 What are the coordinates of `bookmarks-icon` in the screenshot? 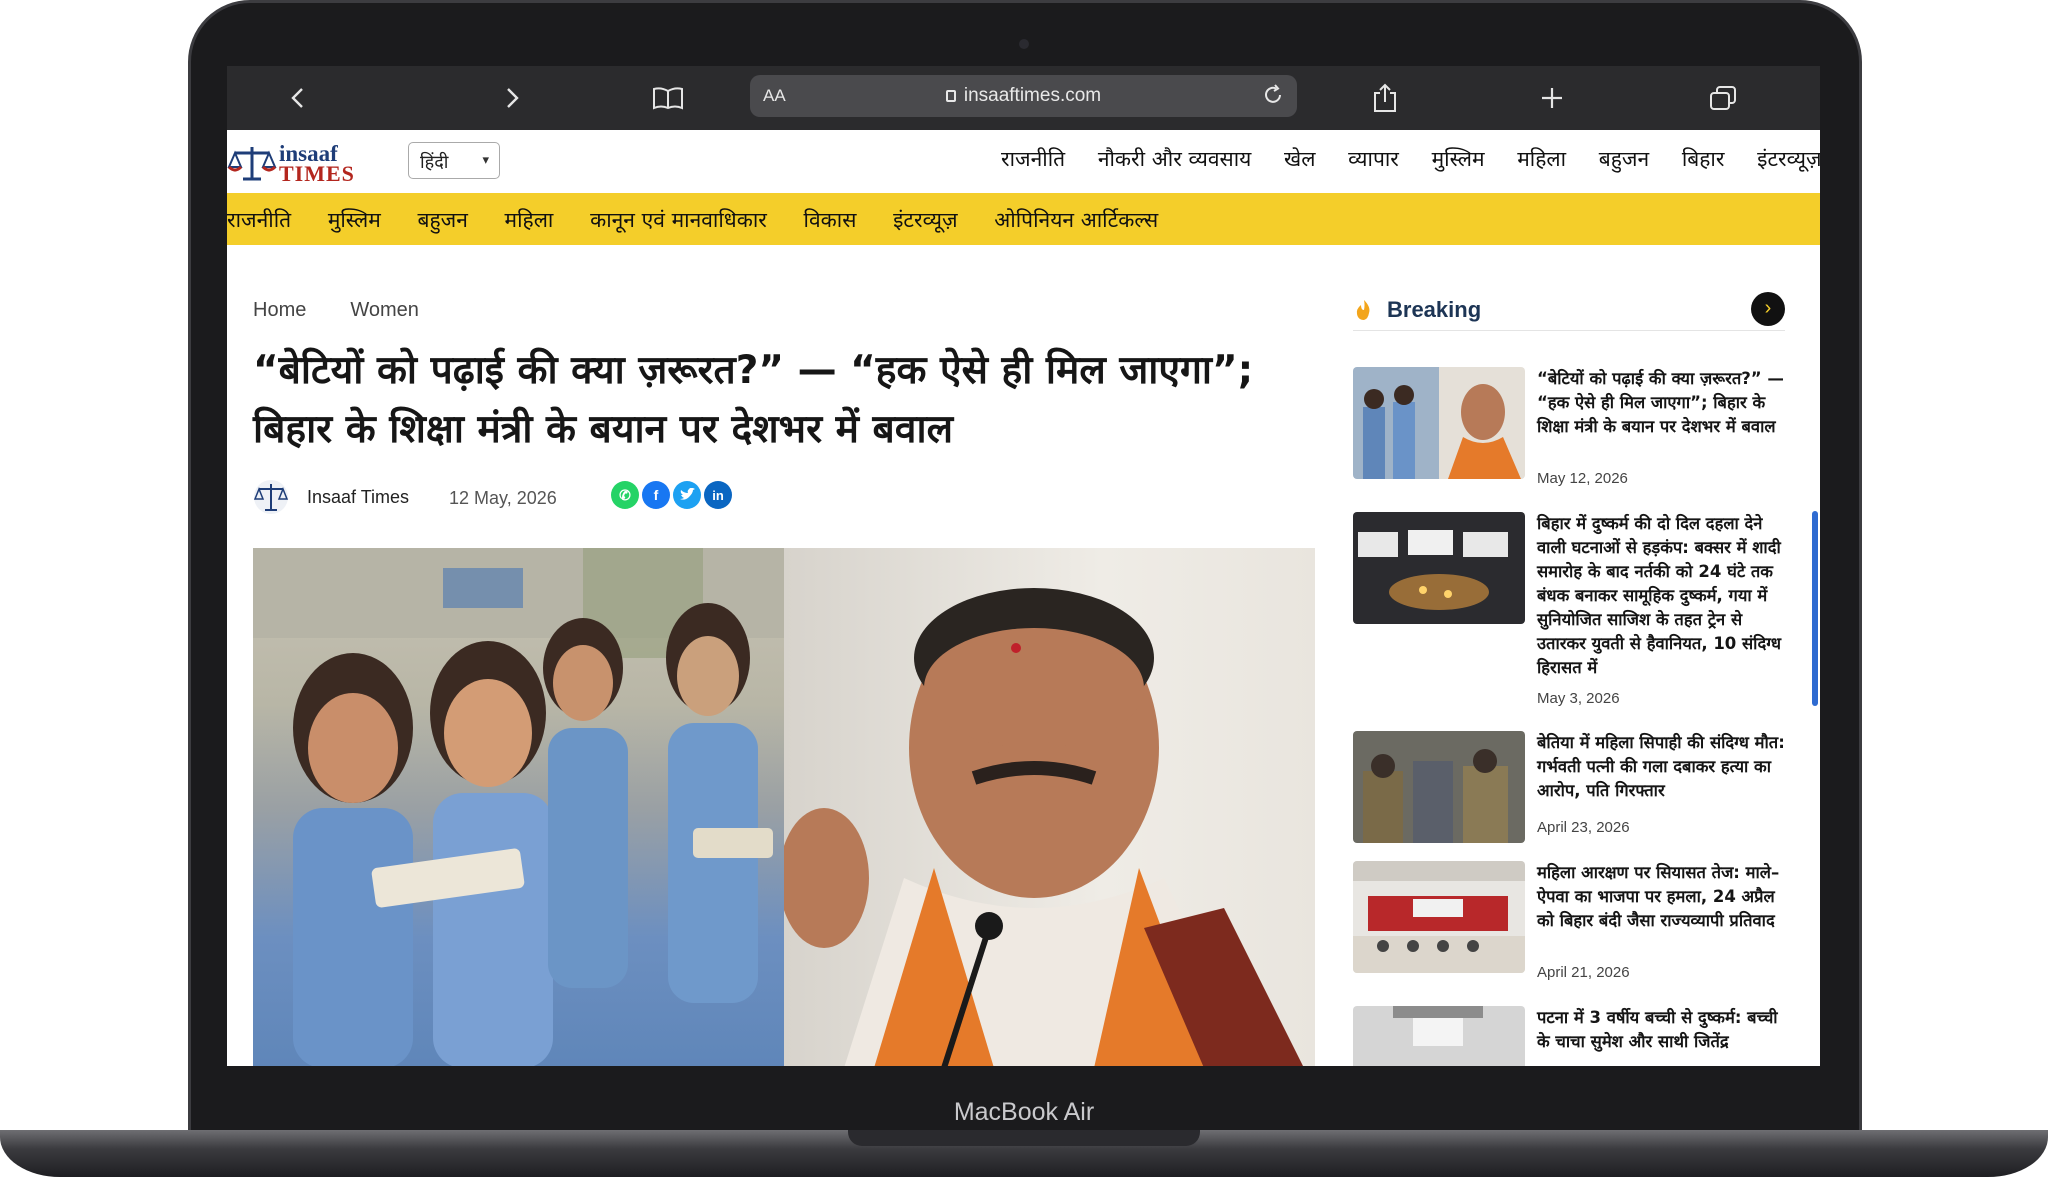 It's located at (668, 98).